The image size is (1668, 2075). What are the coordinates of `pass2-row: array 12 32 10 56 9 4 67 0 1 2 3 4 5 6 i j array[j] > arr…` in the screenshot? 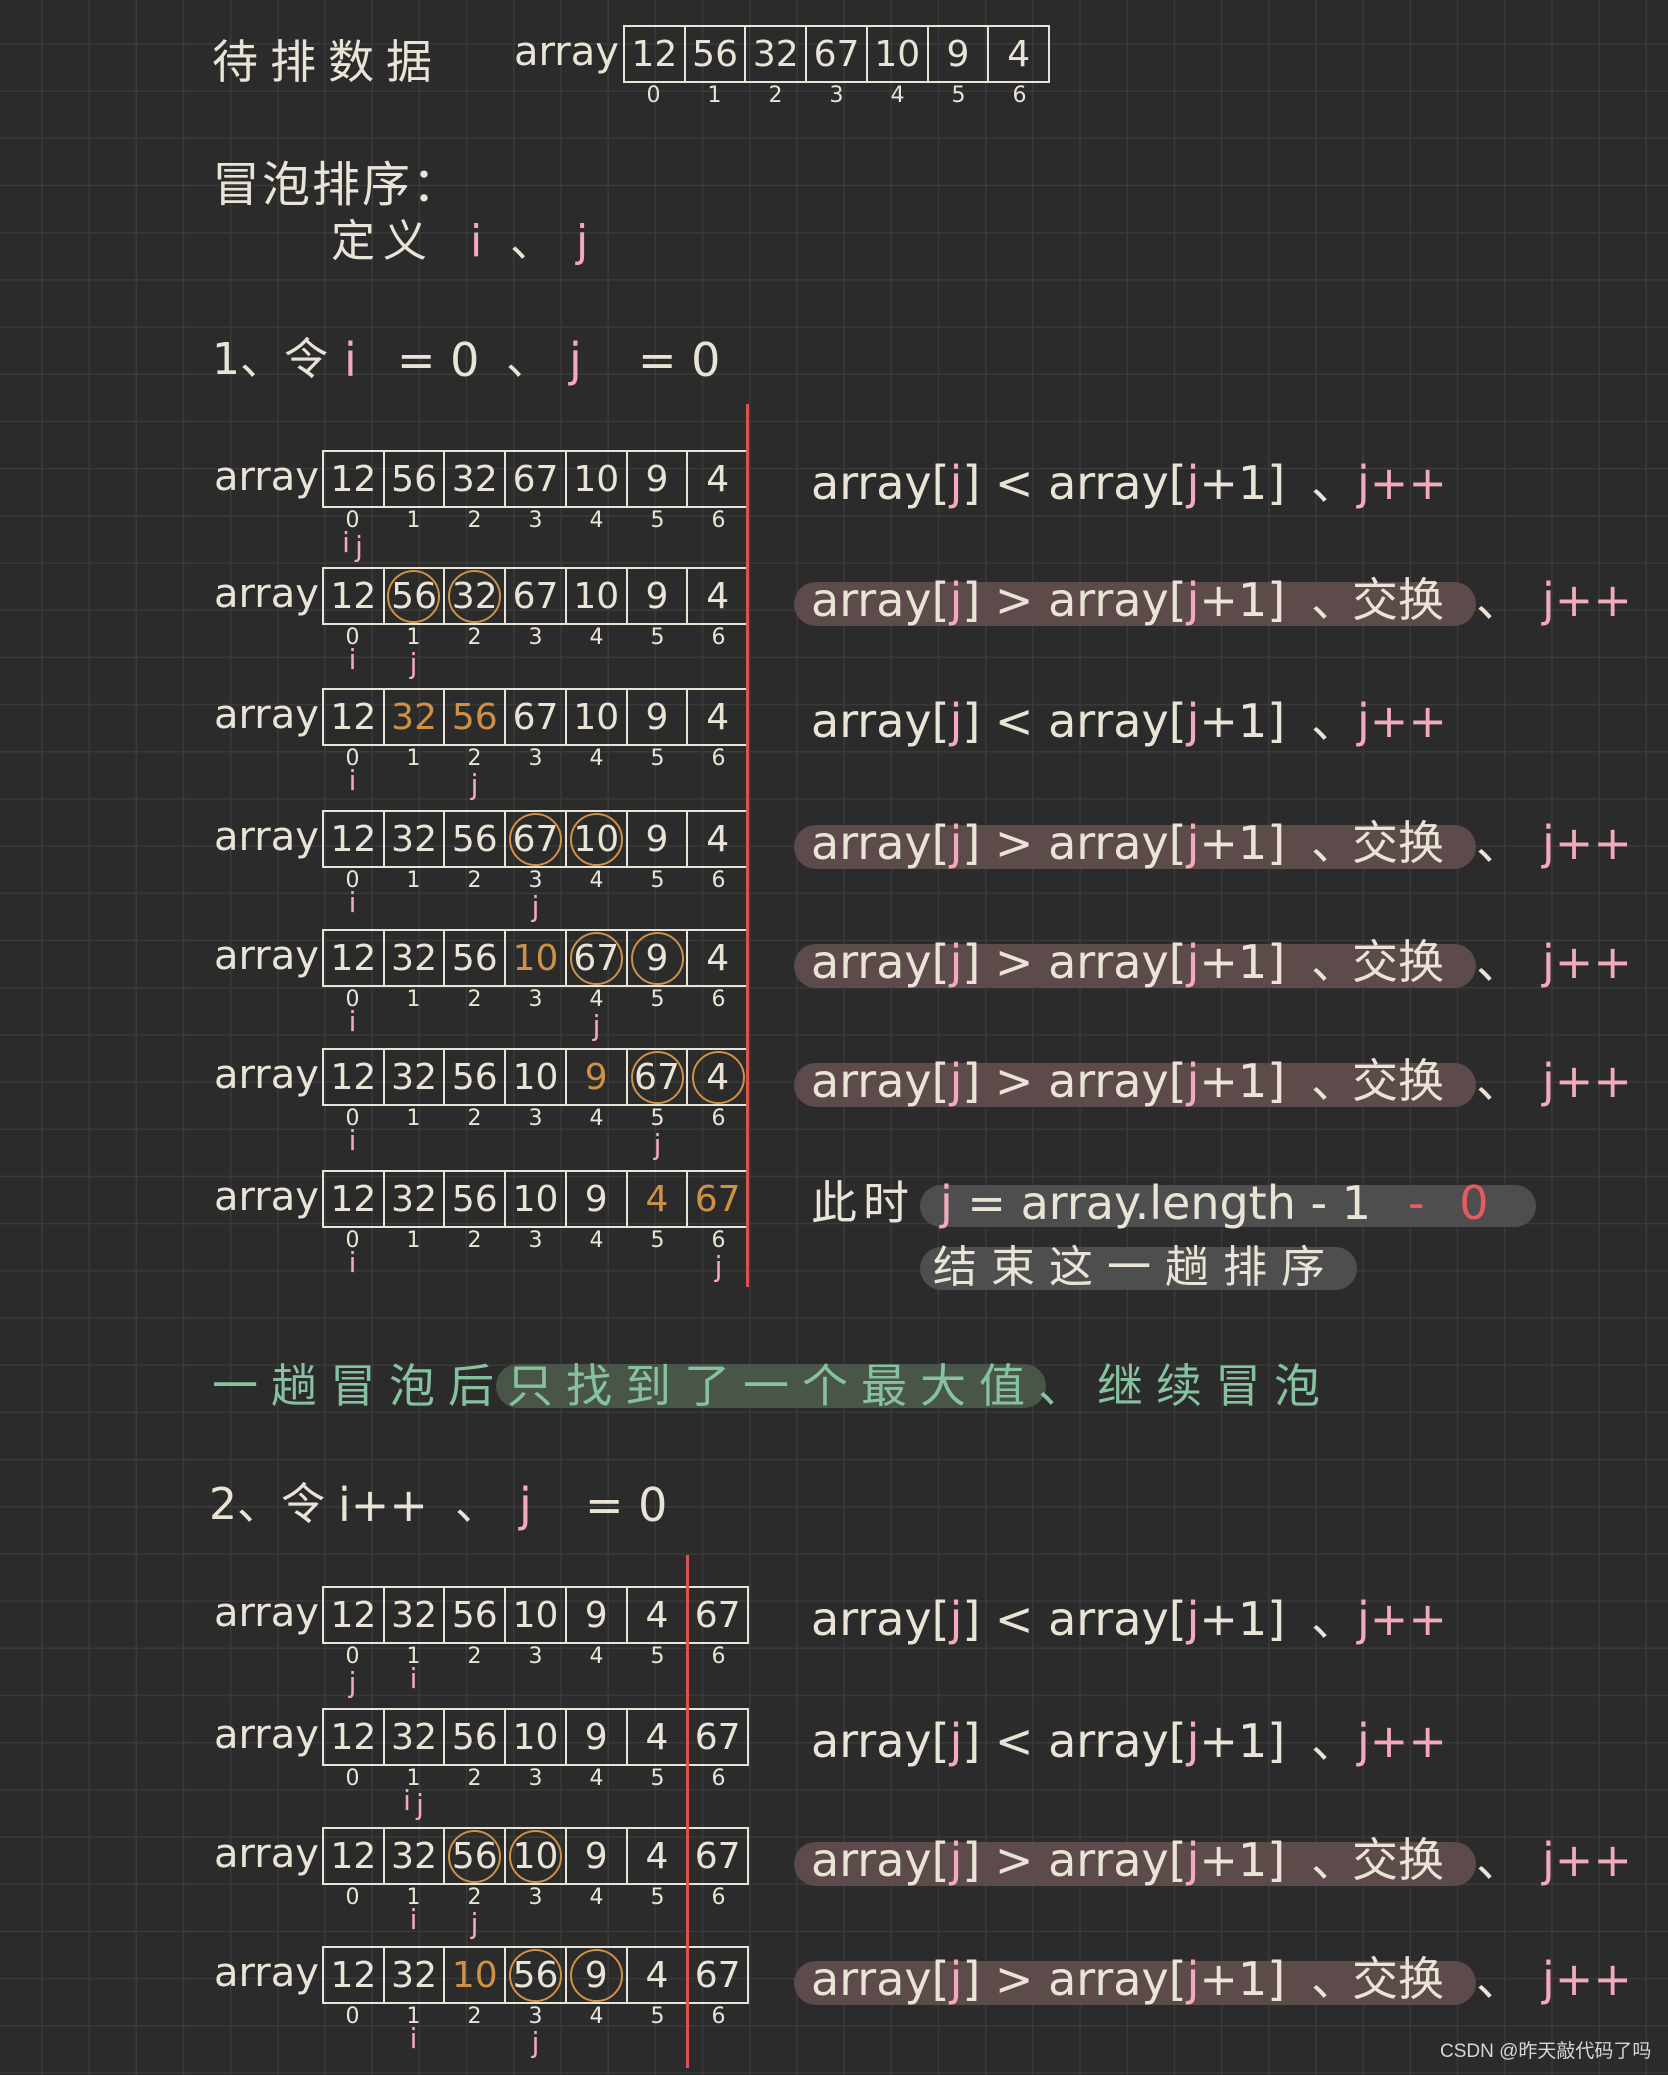 It's located at (834, 2006).